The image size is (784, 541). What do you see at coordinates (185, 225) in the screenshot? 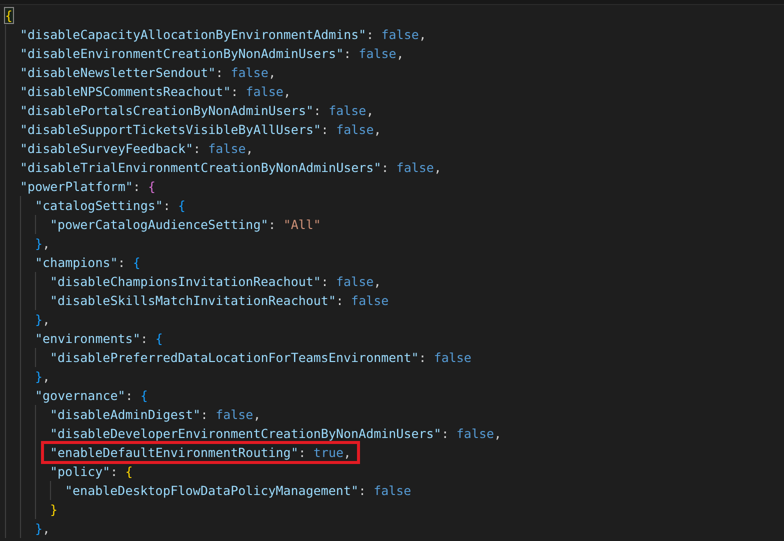
I see `code-line: "powerCatalogAudienceSetting": "All"` at bounding box center [185, 225].